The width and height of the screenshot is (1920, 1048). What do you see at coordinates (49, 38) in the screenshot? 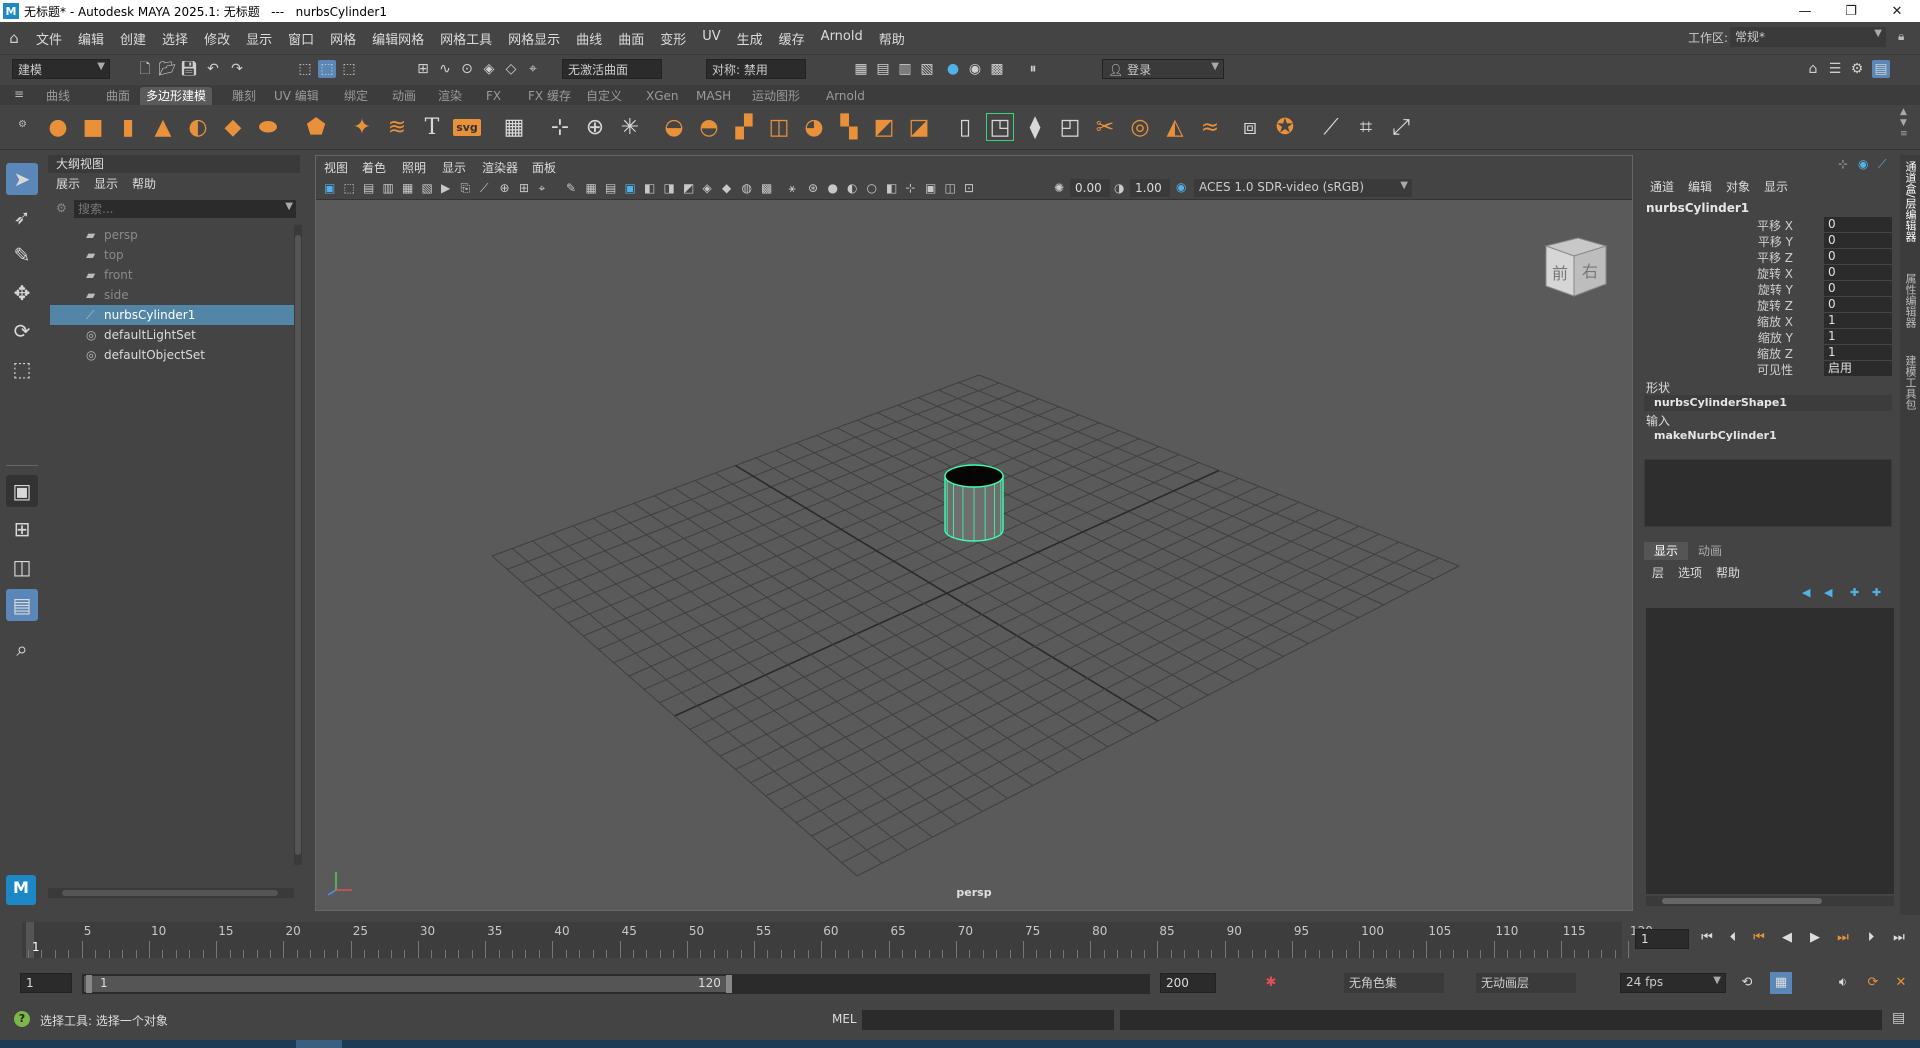
I see `menu-item: 文件` at bounding box center [49, 38].